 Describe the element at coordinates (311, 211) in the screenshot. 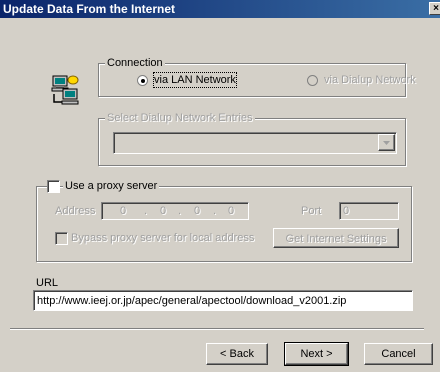

I see `port-label: Port` at that location.